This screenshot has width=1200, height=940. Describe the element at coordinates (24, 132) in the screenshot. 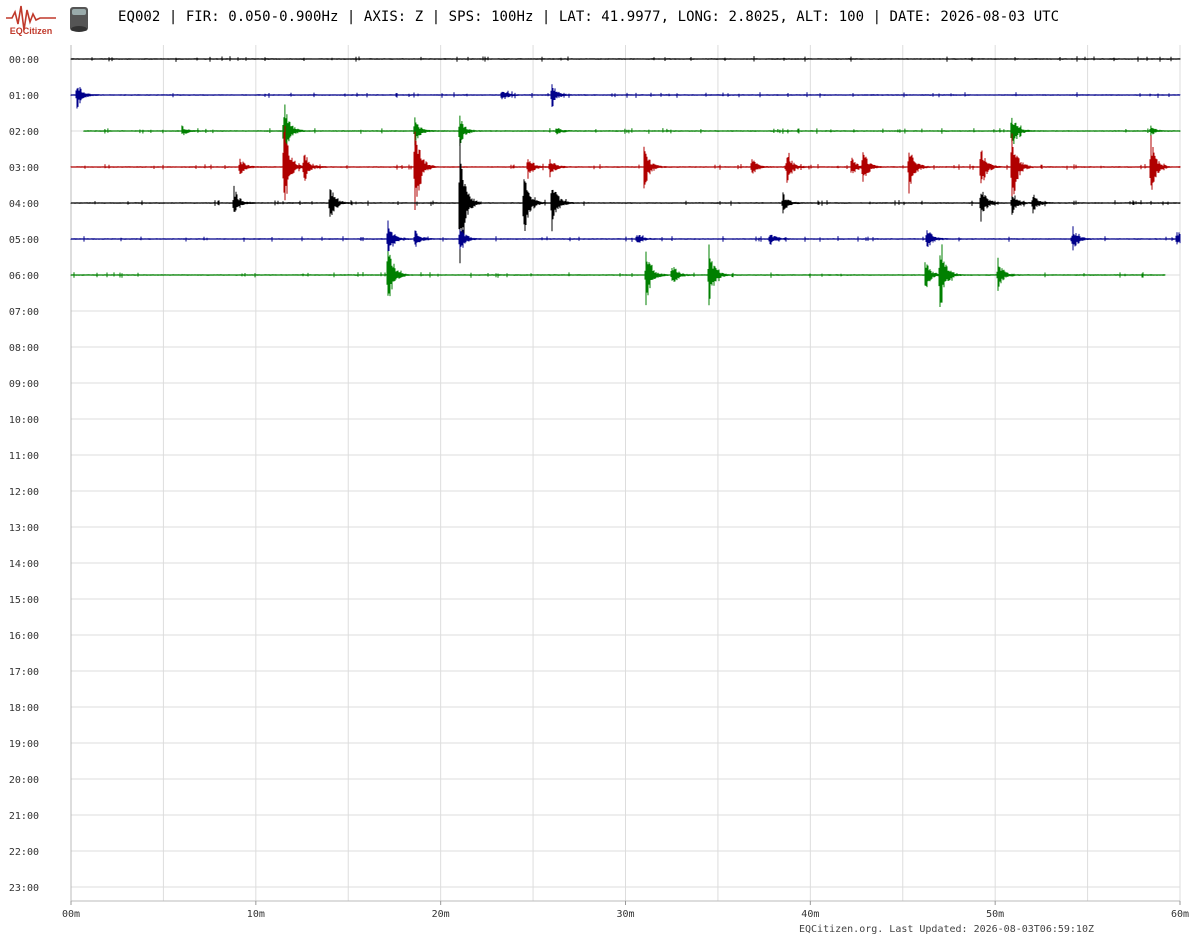

I see `y-tick-label: 02:00` at that location.